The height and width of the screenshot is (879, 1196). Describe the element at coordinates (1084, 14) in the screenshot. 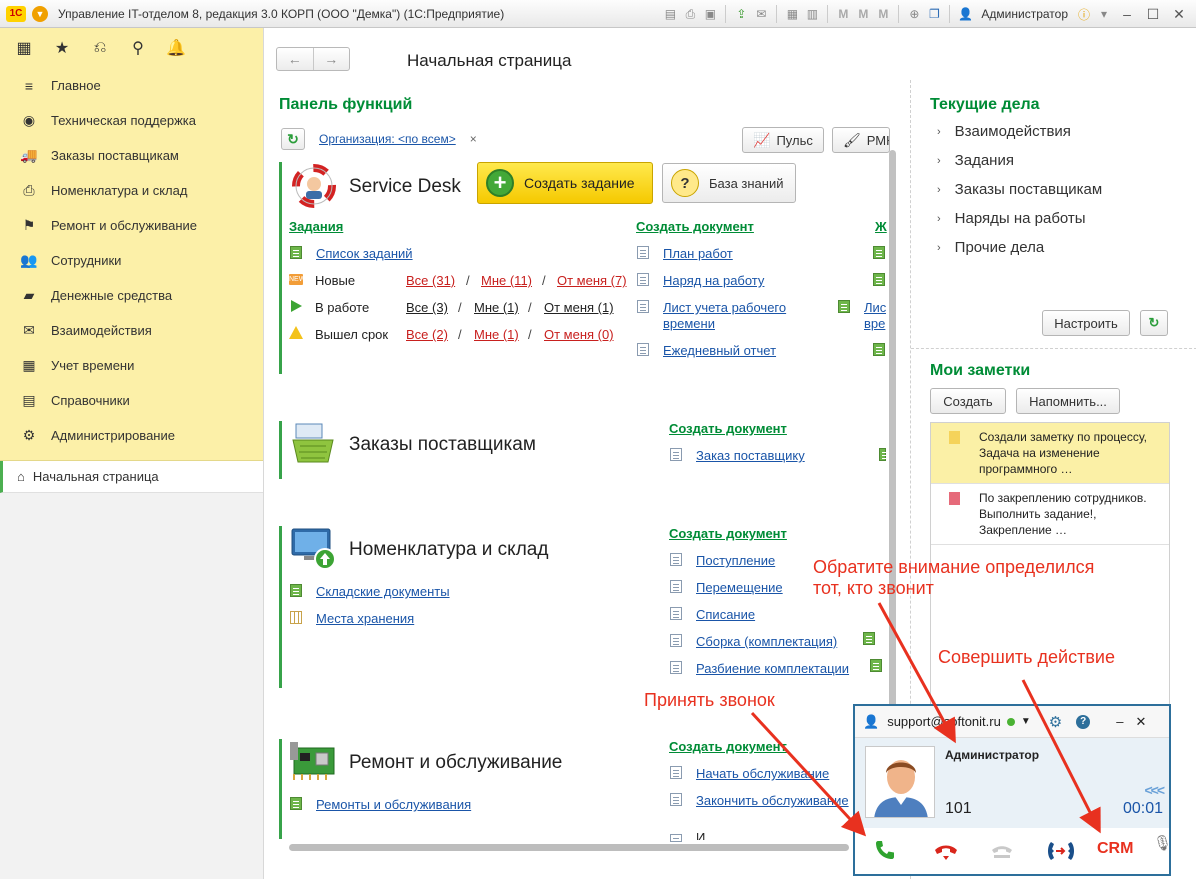

I see `info-icon: ⓘ` at that location.